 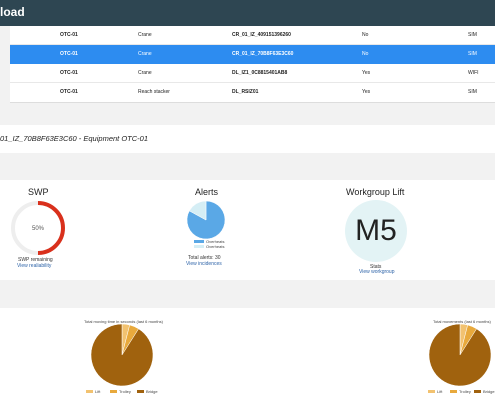 What do you see at coordinates (206, 220) in the screenshot?
I see `alerts-pie-chart` at bounding box center [206, 220].